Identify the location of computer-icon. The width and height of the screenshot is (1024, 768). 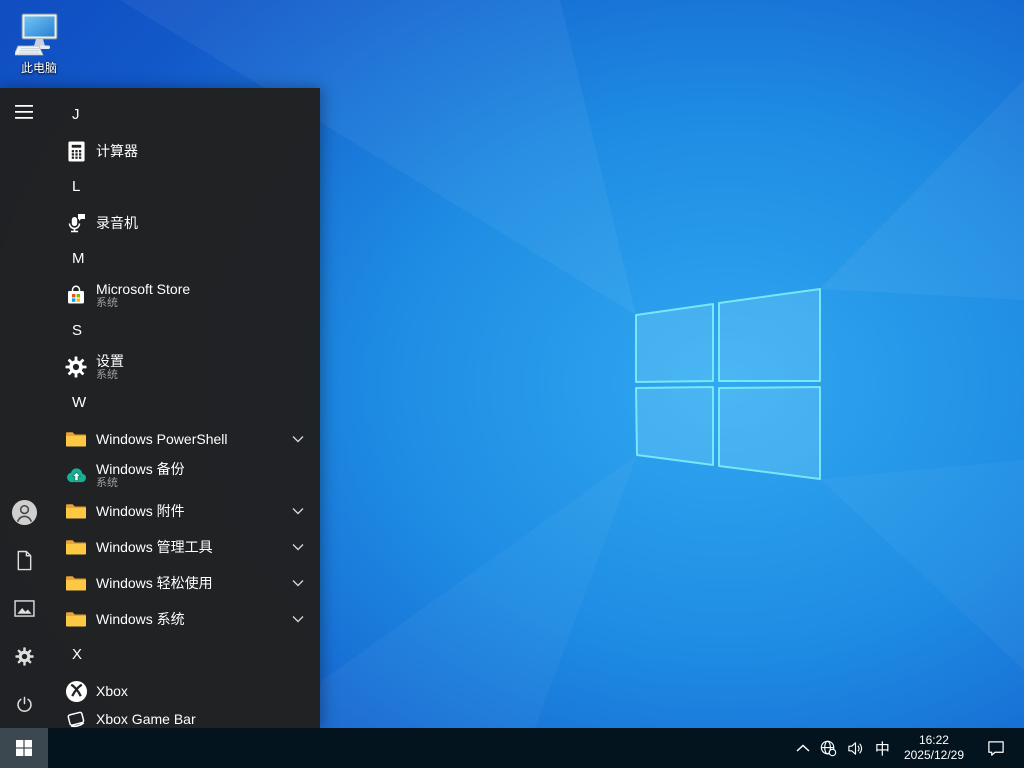
(36, 34).